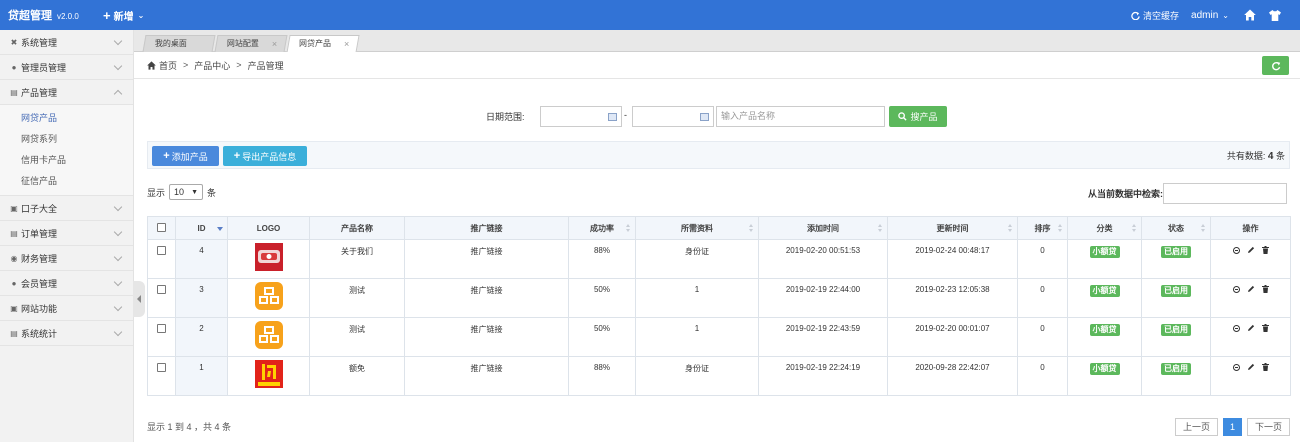 The width and height of the screenshot is (1300, 442). Describe the element at coordinates (673, 116) in the screenshot. I see `end-date-input` at that location.